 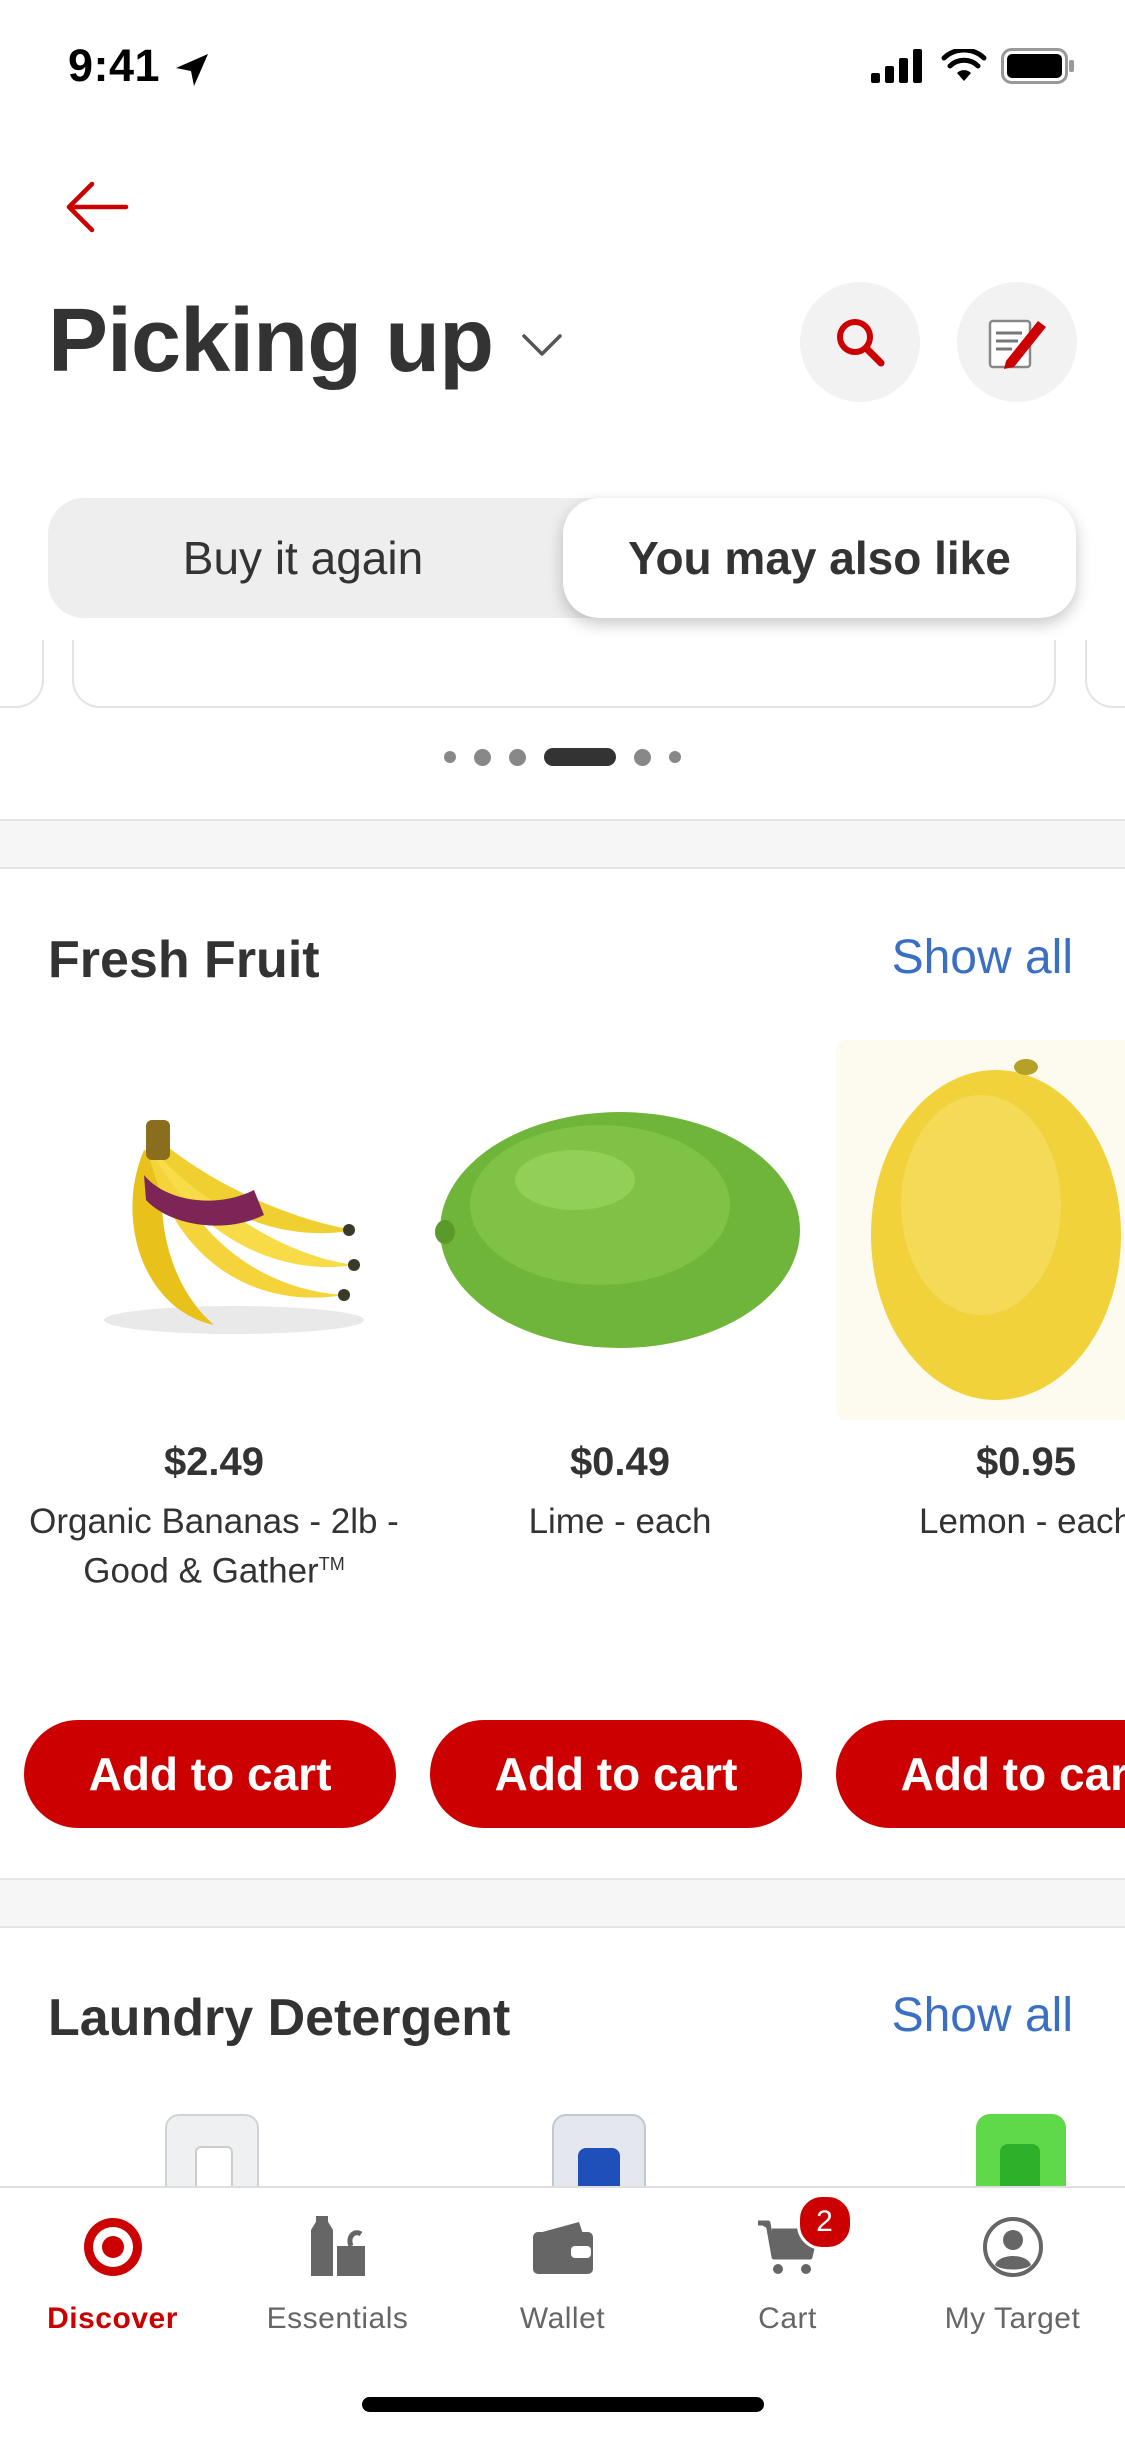 I want to click on shopping-list-button, so click(x=1017, y=342).